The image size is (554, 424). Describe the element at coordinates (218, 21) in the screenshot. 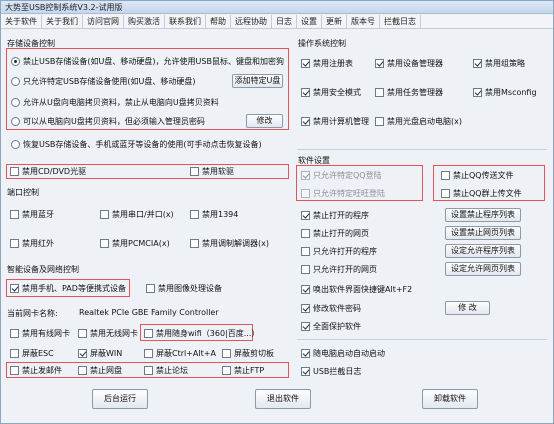

I see `menu-help: 帮助` at that location.